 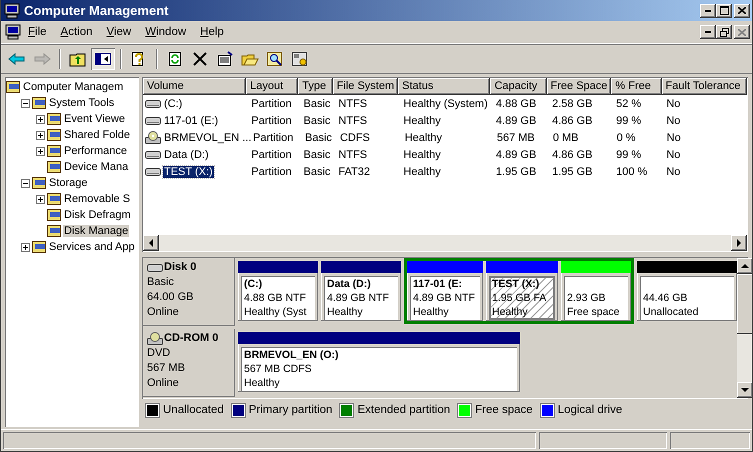 I want to click on table-cell: 4.88 GB, so click(x=516, y=104).